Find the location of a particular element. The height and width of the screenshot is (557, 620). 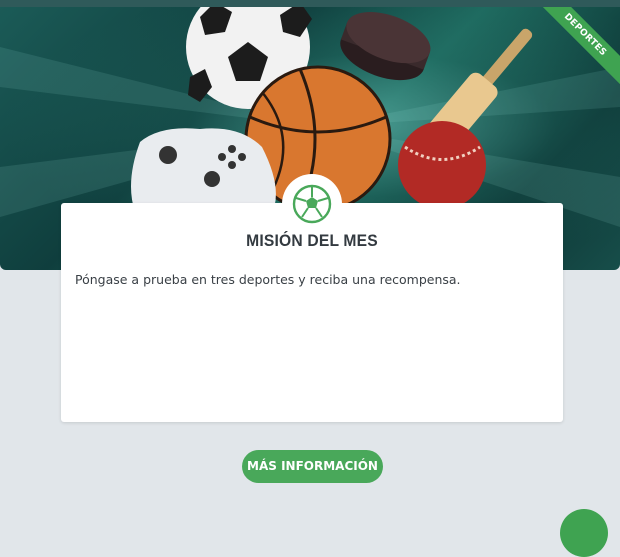

top-strip is located at coordinates (310, 3).